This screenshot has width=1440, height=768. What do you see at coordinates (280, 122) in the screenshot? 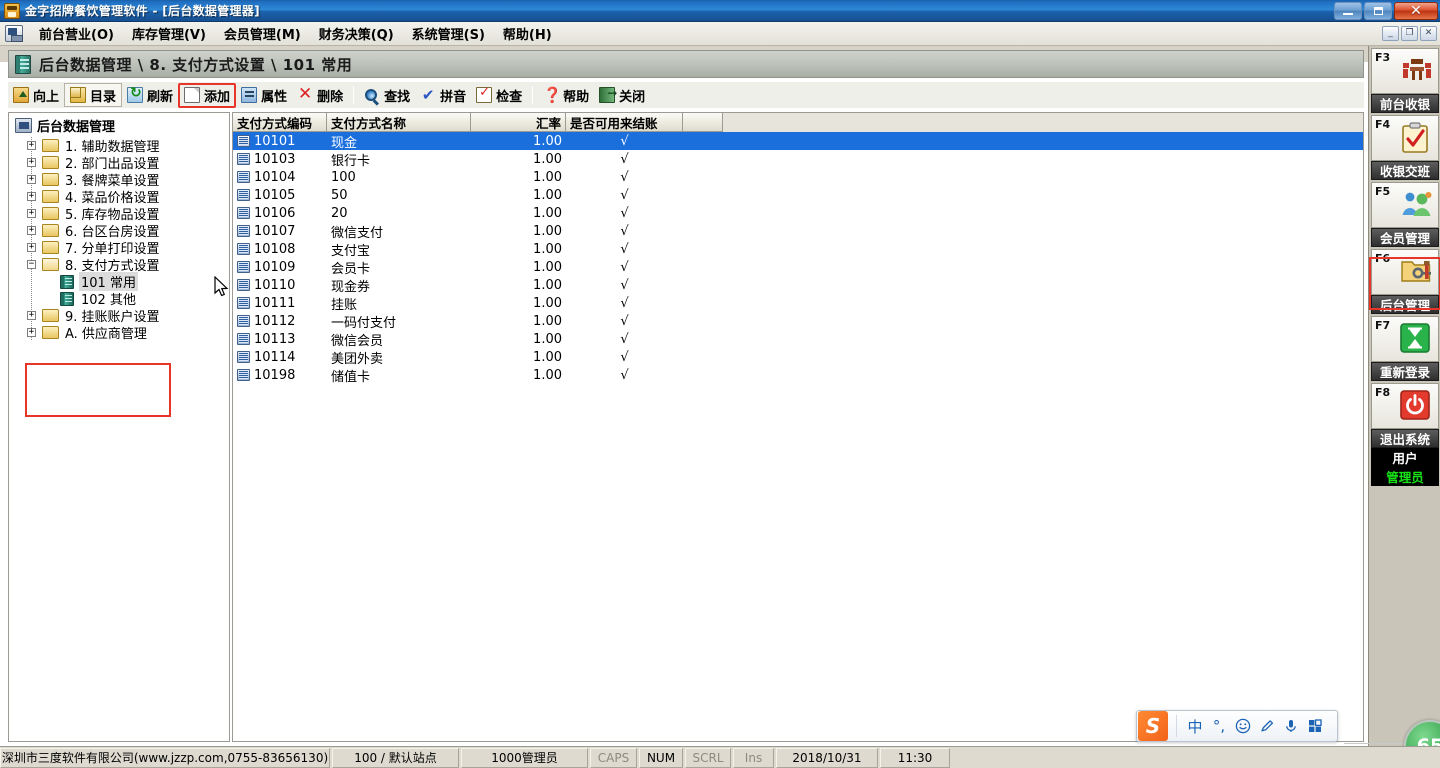
I see `list-column-header-0: 支付方式编码` at bounding box center [280, 122].